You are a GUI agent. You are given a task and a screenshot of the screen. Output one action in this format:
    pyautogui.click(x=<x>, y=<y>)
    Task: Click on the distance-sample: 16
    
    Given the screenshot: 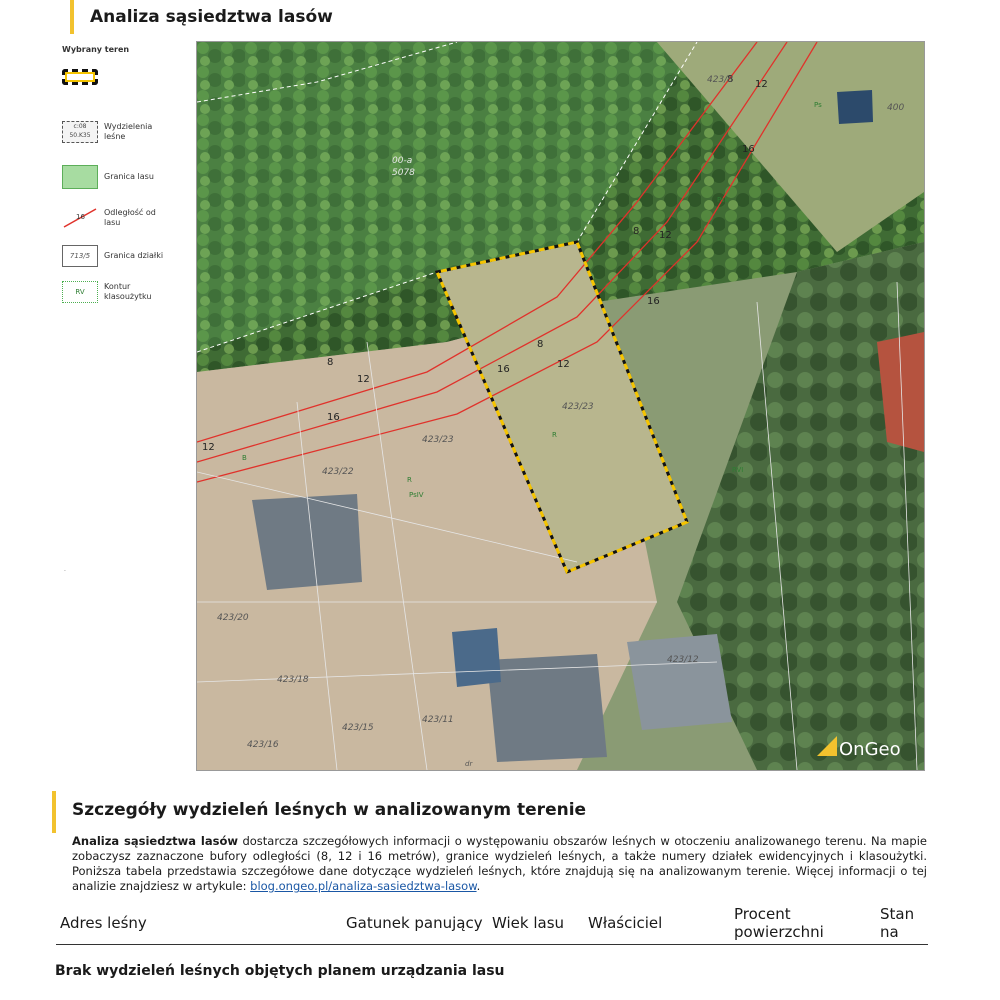 What is the action you would take?
    pyautogui.click(x=80, y=217)
    